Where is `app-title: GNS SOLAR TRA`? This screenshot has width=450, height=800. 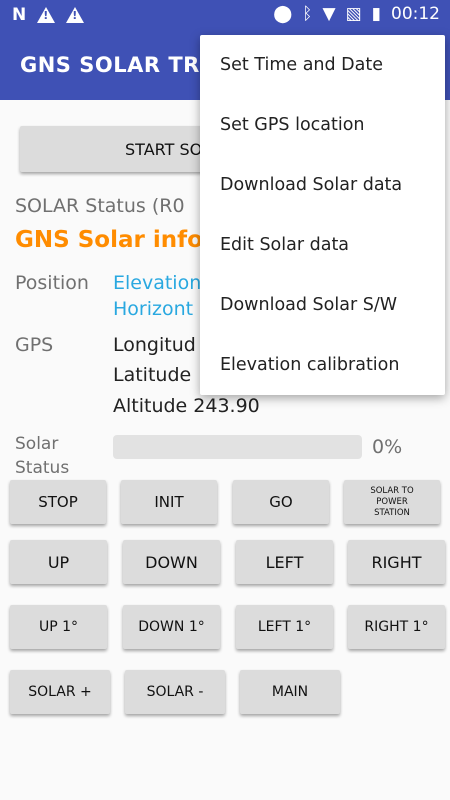
app-title: GNS SOLAR TRA is located at coordinates (118, 65).